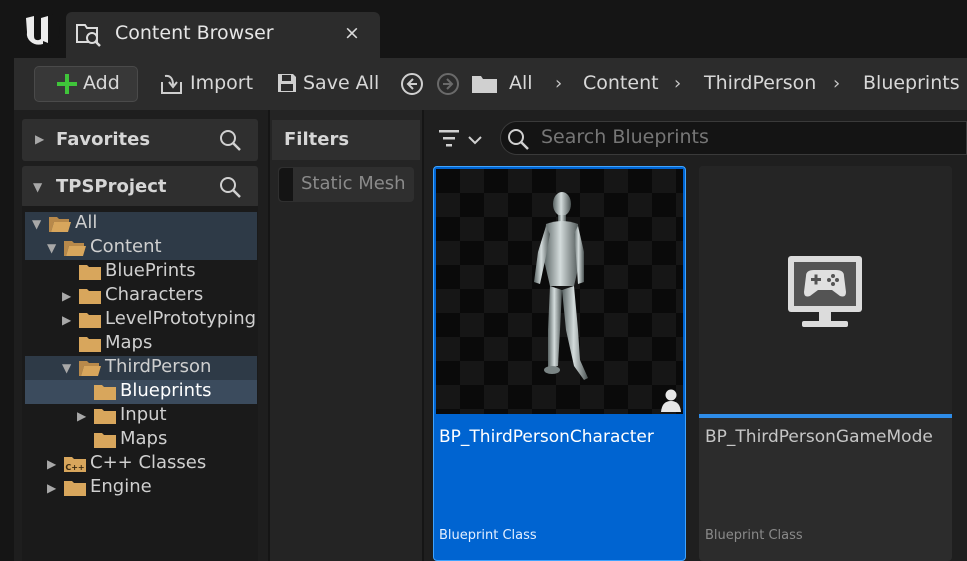 The image size is (967, 561). What do you see at coordinates (126, 246) in the screenshot?
I see `tree-item-label: Content` at bounding box center [126, 246].